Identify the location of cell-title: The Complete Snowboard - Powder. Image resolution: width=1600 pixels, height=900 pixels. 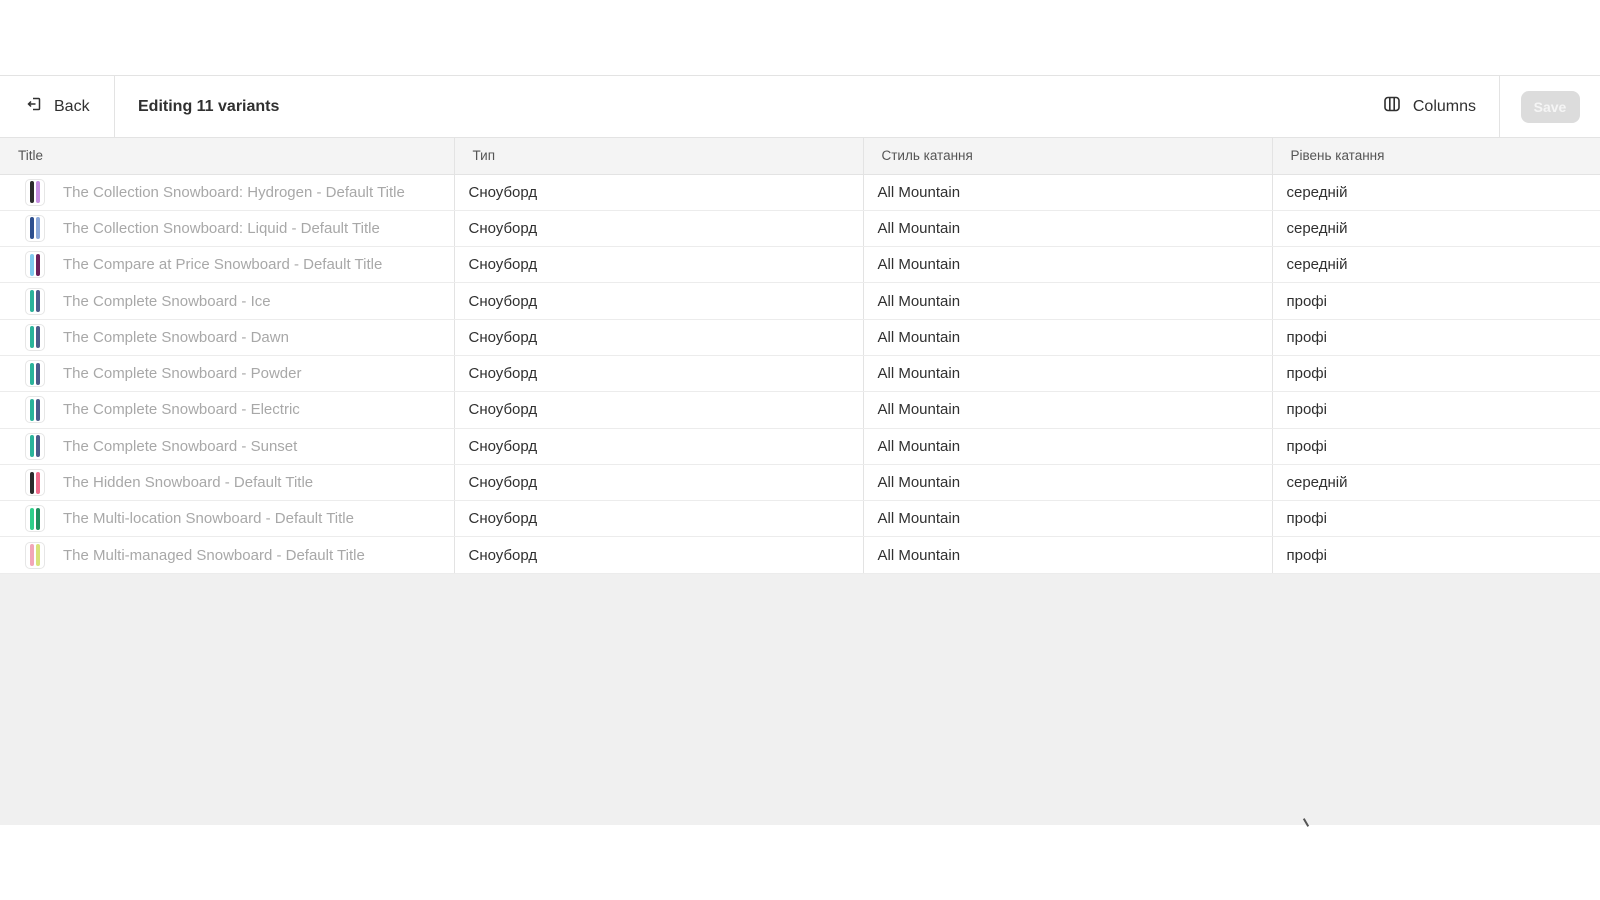
(227, 374).